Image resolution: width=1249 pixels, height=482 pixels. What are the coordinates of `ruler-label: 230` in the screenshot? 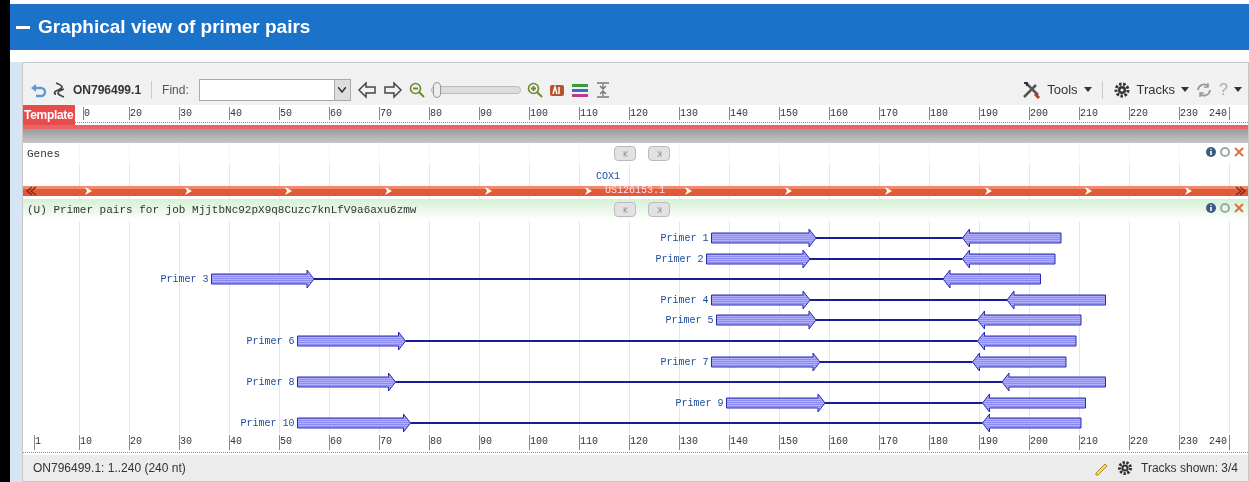 It's located at (1189, 114).